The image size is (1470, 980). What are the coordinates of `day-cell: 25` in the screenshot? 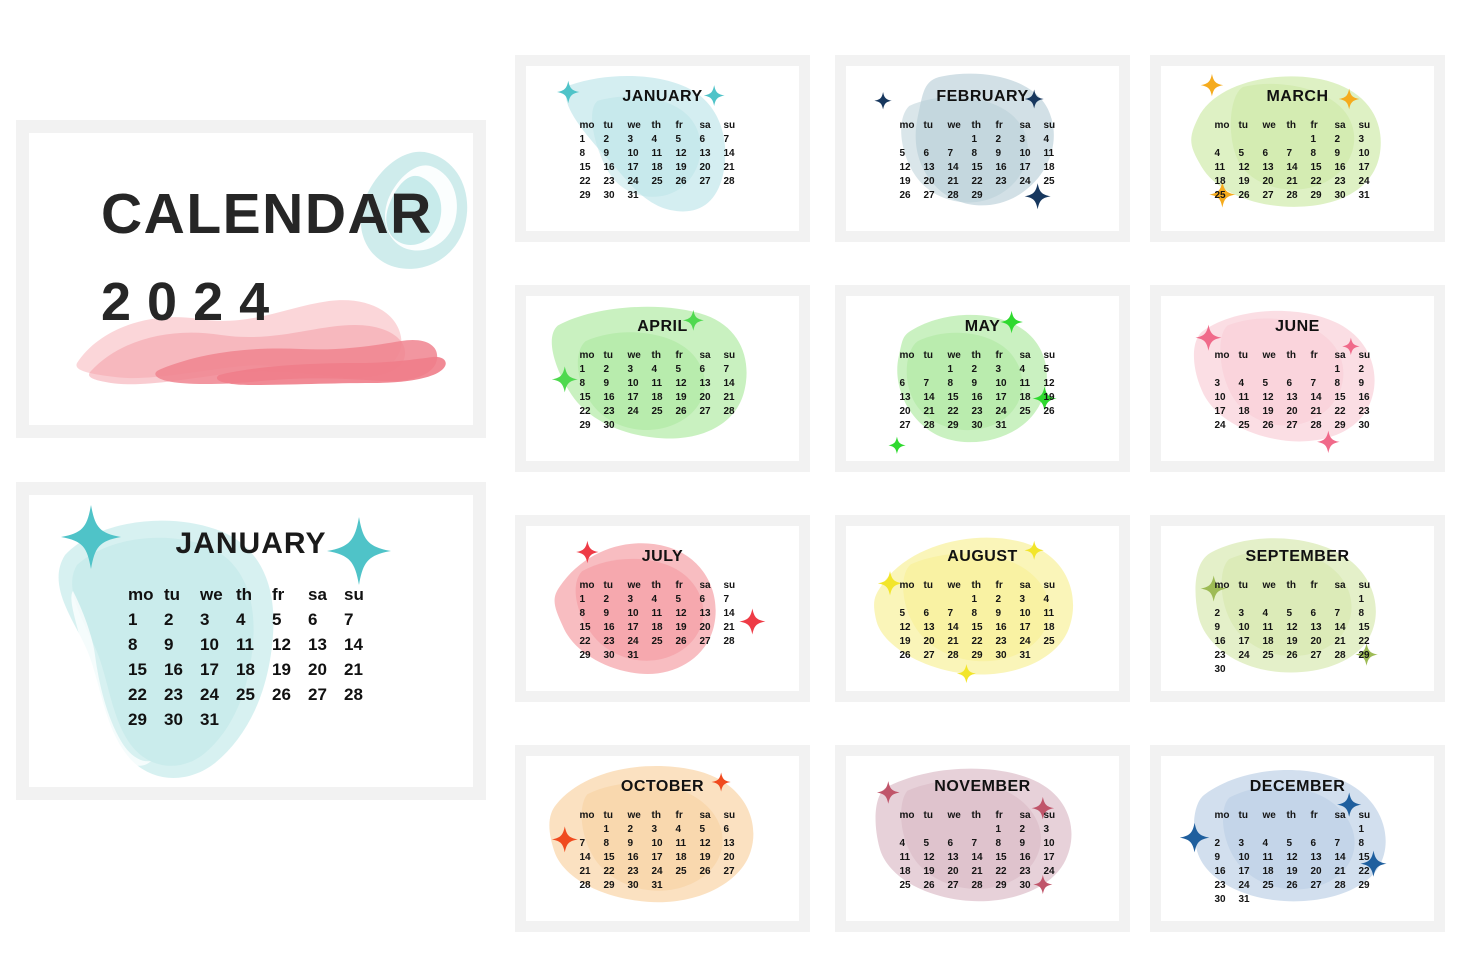 It's located at (663, 641).